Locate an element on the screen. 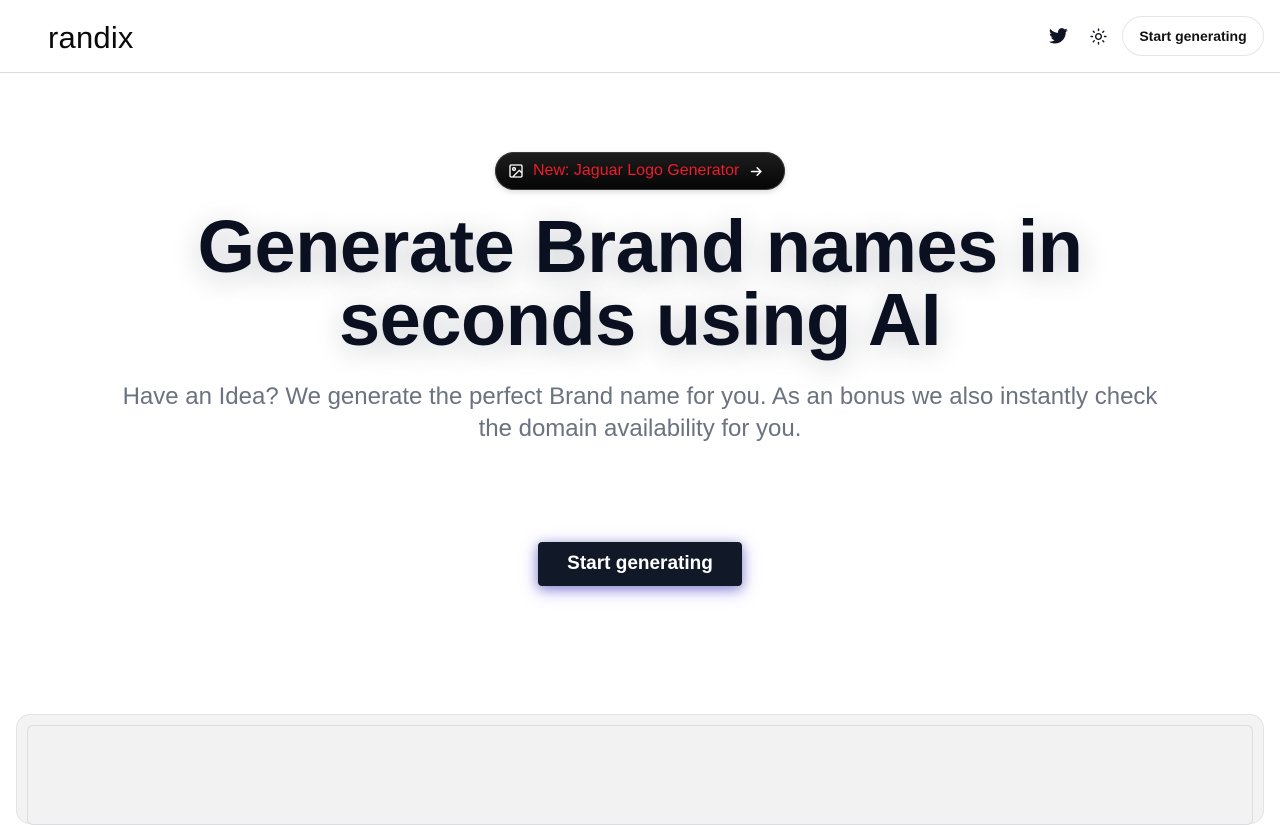  sun-icon is located at coordinates (1098, 36).